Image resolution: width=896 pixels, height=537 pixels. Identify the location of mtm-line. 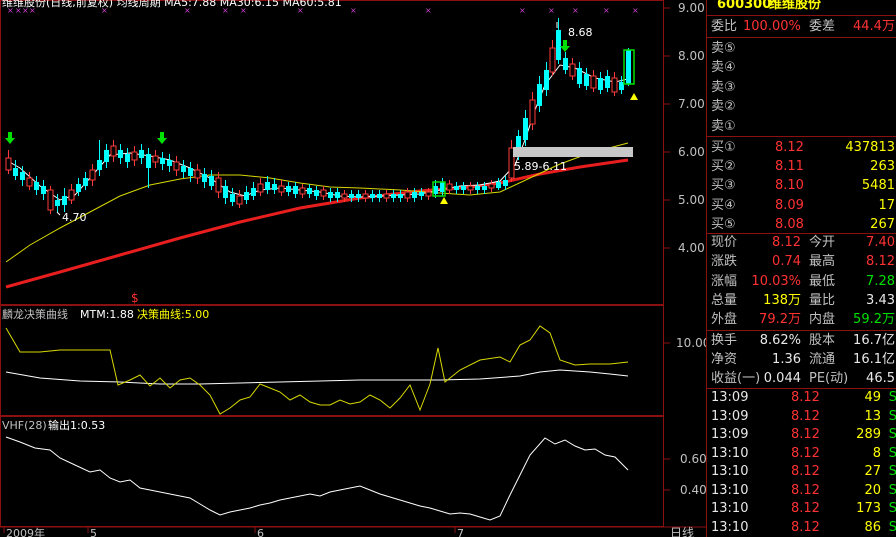
(317, 377).